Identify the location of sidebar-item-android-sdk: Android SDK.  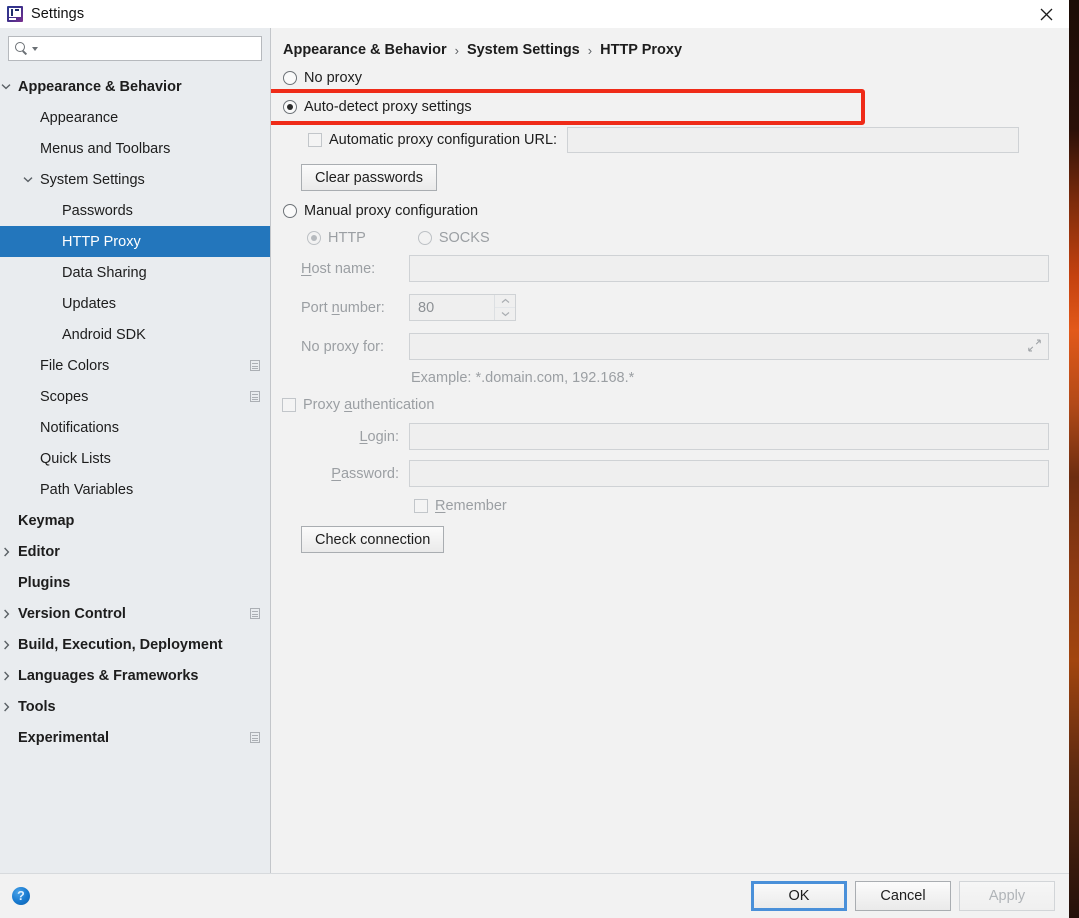
(135, 334).